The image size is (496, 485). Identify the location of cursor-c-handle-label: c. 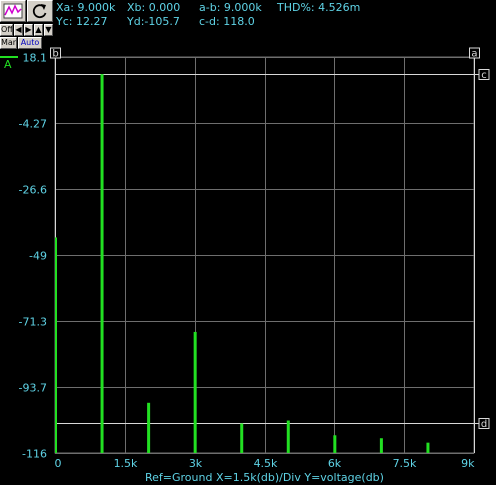
(484, 75).